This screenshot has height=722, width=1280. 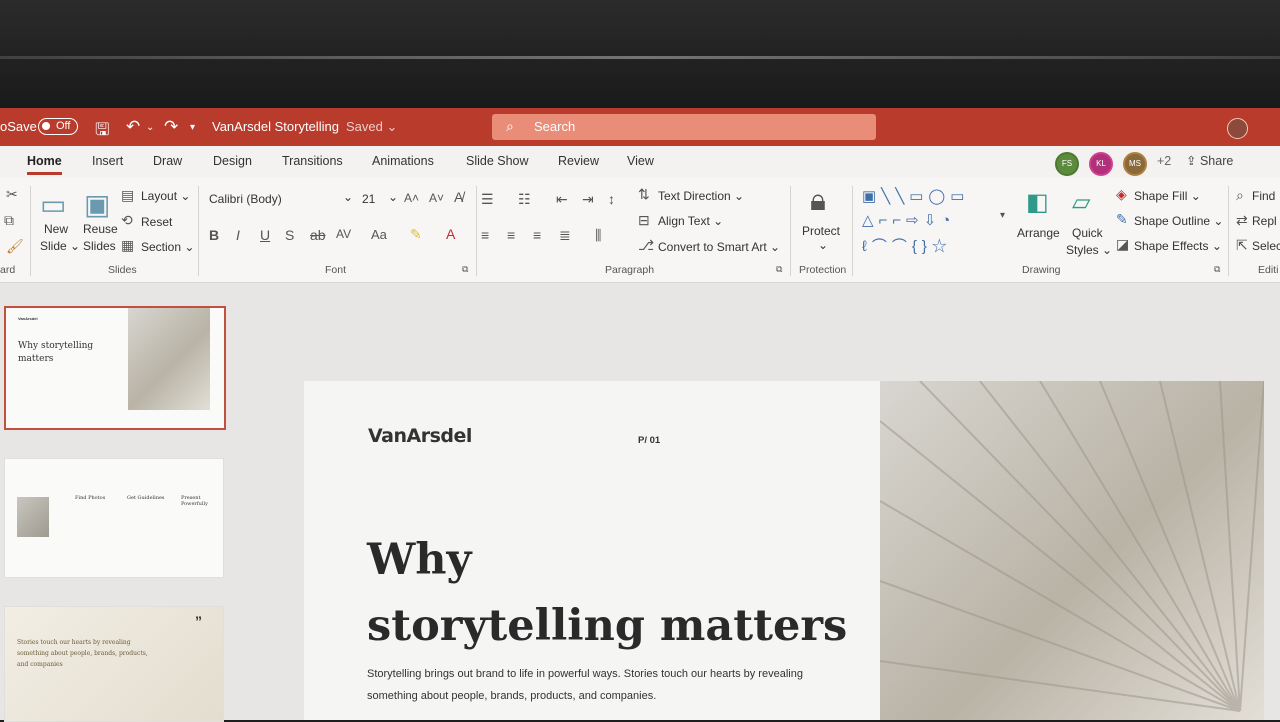 What do you see at coordinates (1037, 202) in the screenshot?
I see `arrange-icon: ◧` at bounding box center [1037, 202].